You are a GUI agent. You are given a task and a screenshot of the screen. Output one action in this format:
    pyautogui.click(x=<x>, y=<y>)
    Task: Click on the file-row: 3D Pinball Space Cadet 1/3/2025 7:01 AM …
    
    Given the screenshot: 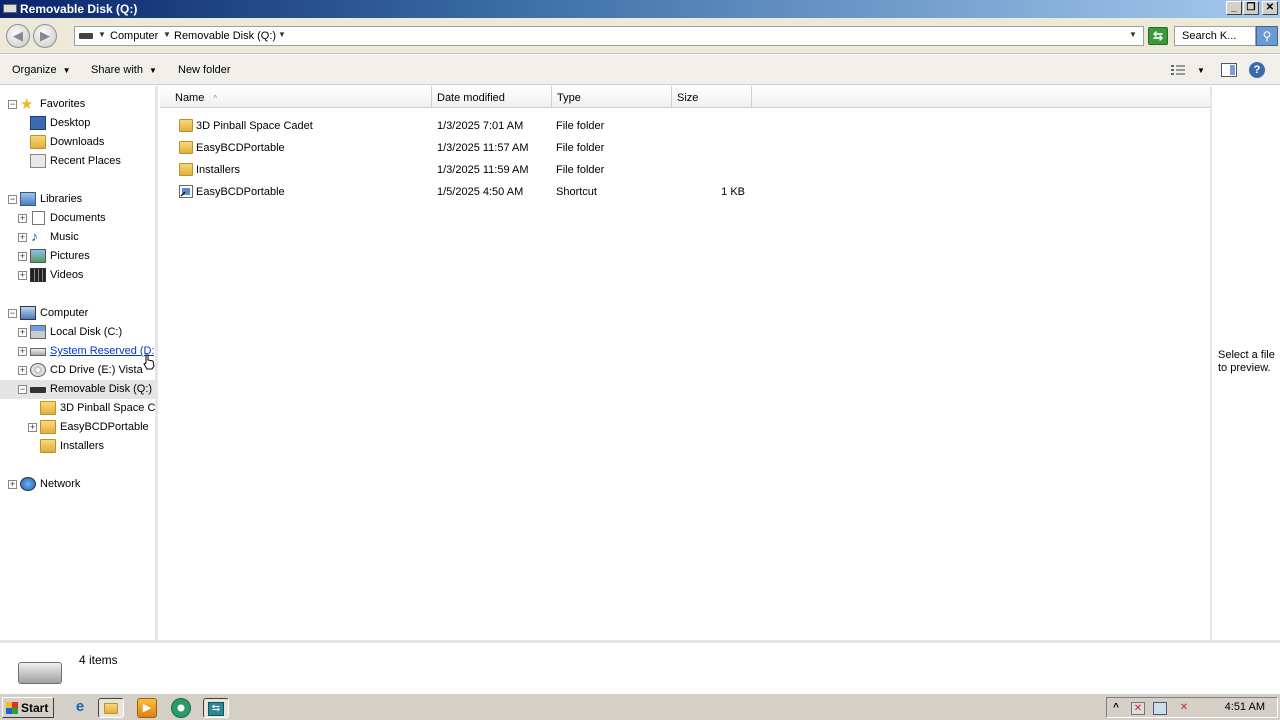 What is the action you would take?
    pyautogui.click(x=685, y=126)
    